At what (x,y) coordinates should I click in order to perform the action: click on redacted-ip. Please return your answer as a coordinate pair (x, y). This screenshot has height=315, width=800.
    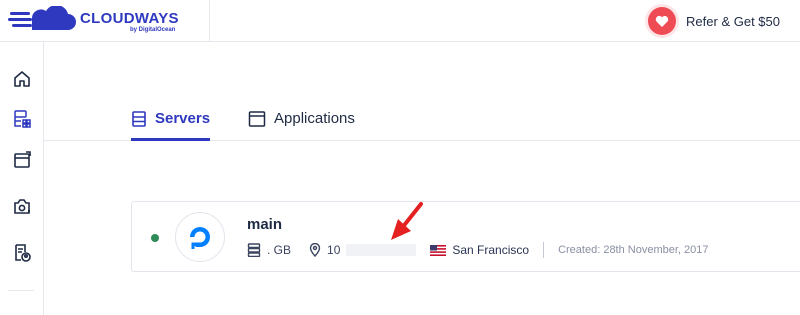
    Looking at the image, I should click on (381, 250).